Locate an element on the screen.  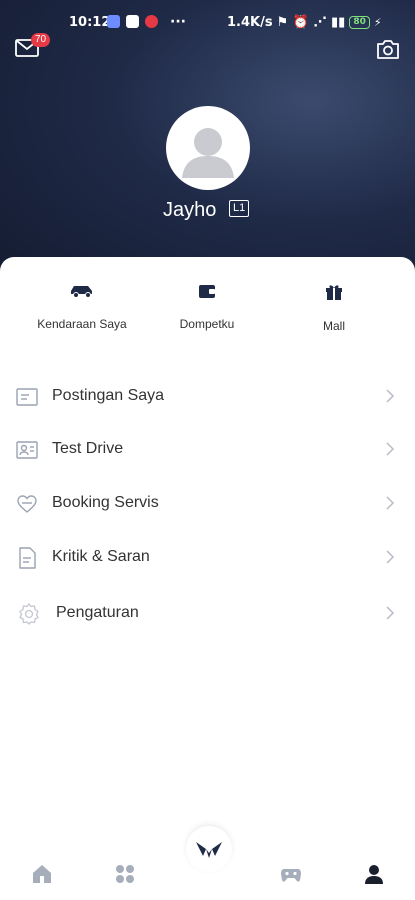
camera-icon is located at coordinates (388, 49).